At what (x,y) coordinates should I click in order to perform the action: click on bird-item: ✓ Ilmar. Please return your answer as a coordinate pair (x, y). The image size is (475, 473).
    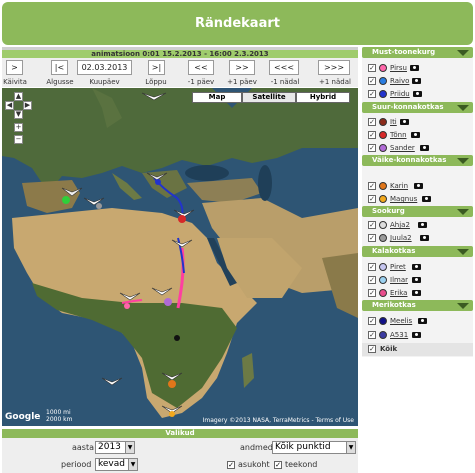
    Looking at the image, I should click on (417, 280).